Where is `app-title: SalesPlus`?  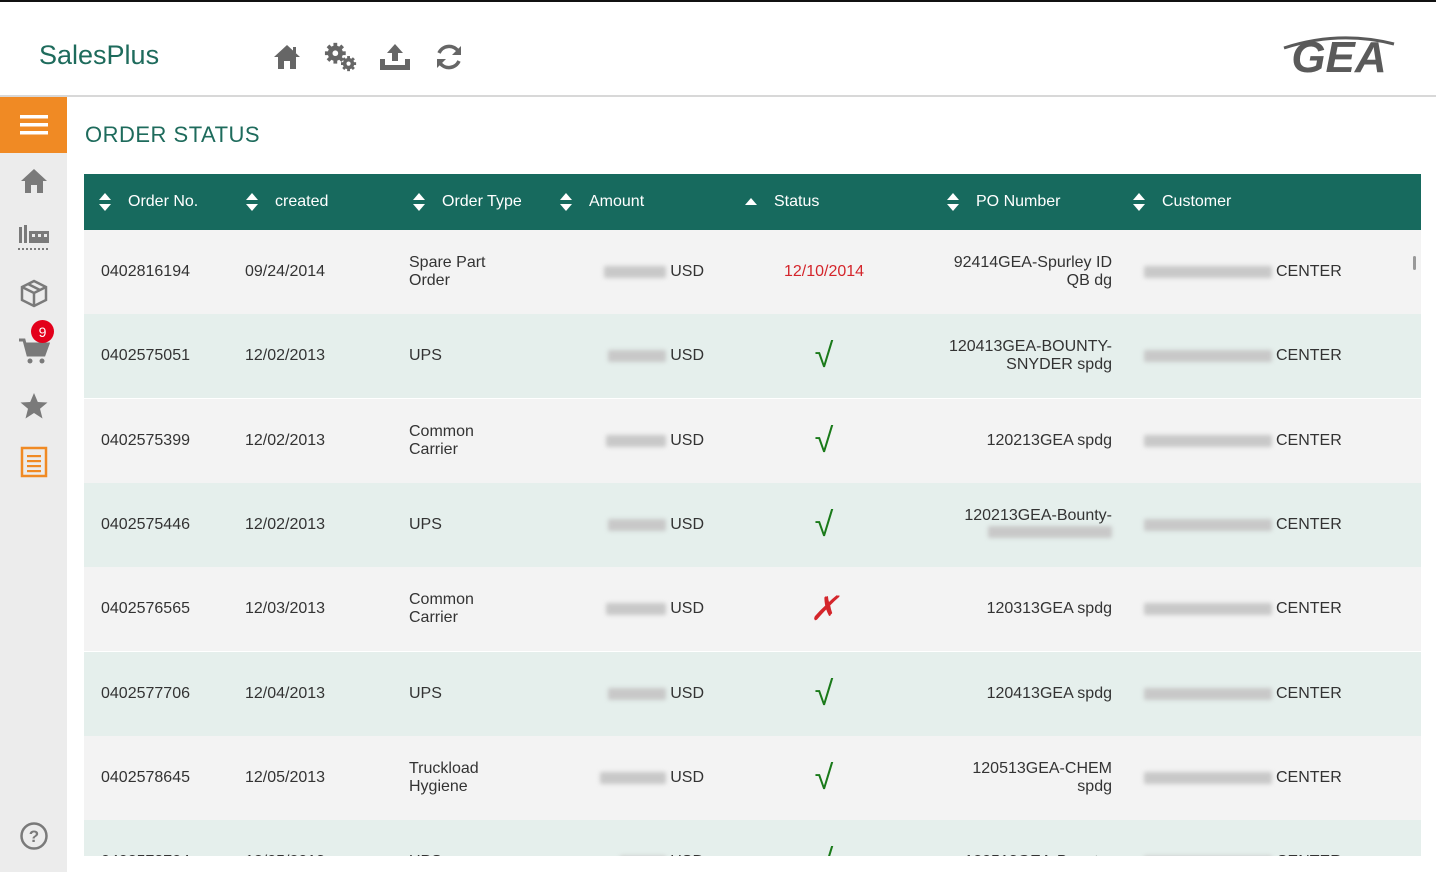 app-title: SalesPlus is located at coordinates (99, 55).